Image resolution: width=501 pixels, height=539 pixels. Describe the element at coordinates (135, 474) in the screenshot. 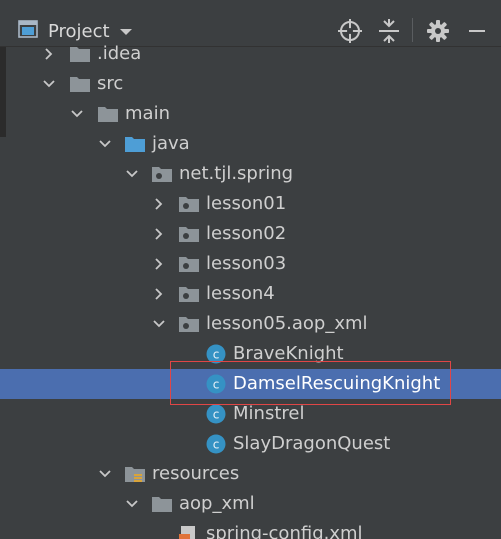

I see `resources-folder-icon` at that location.